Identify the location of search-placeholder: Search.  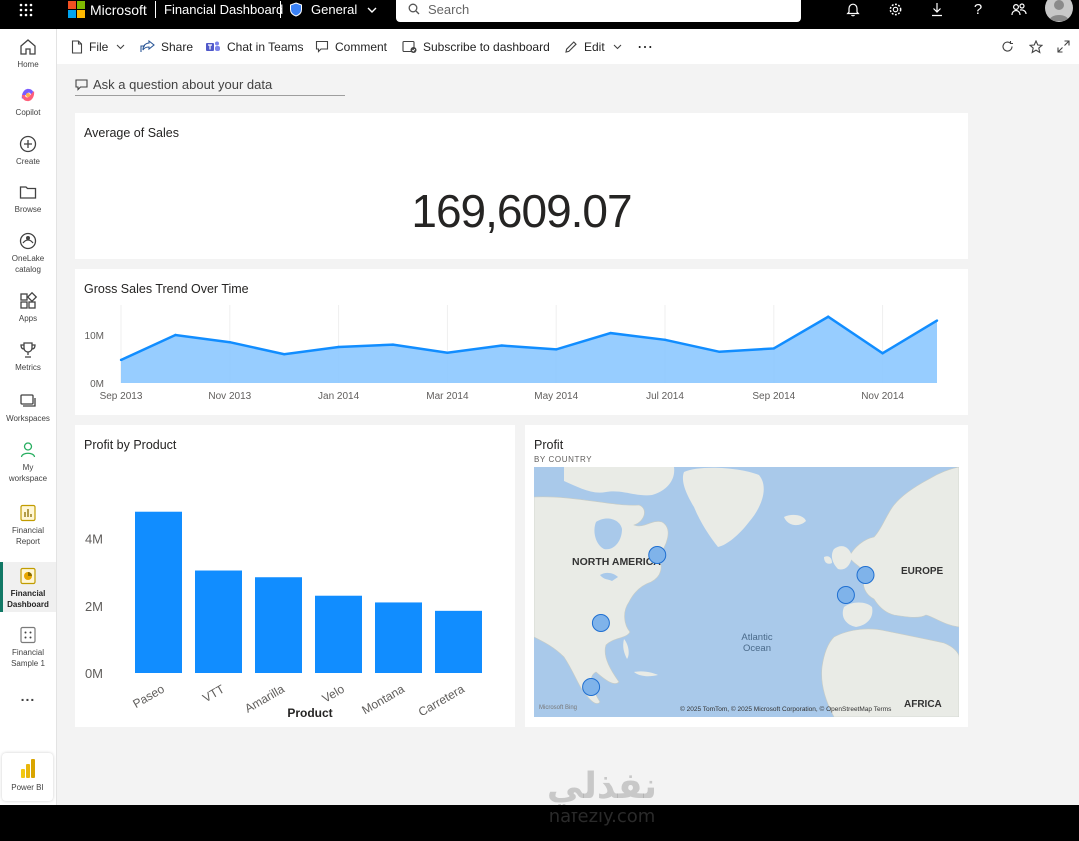
(449, 9).